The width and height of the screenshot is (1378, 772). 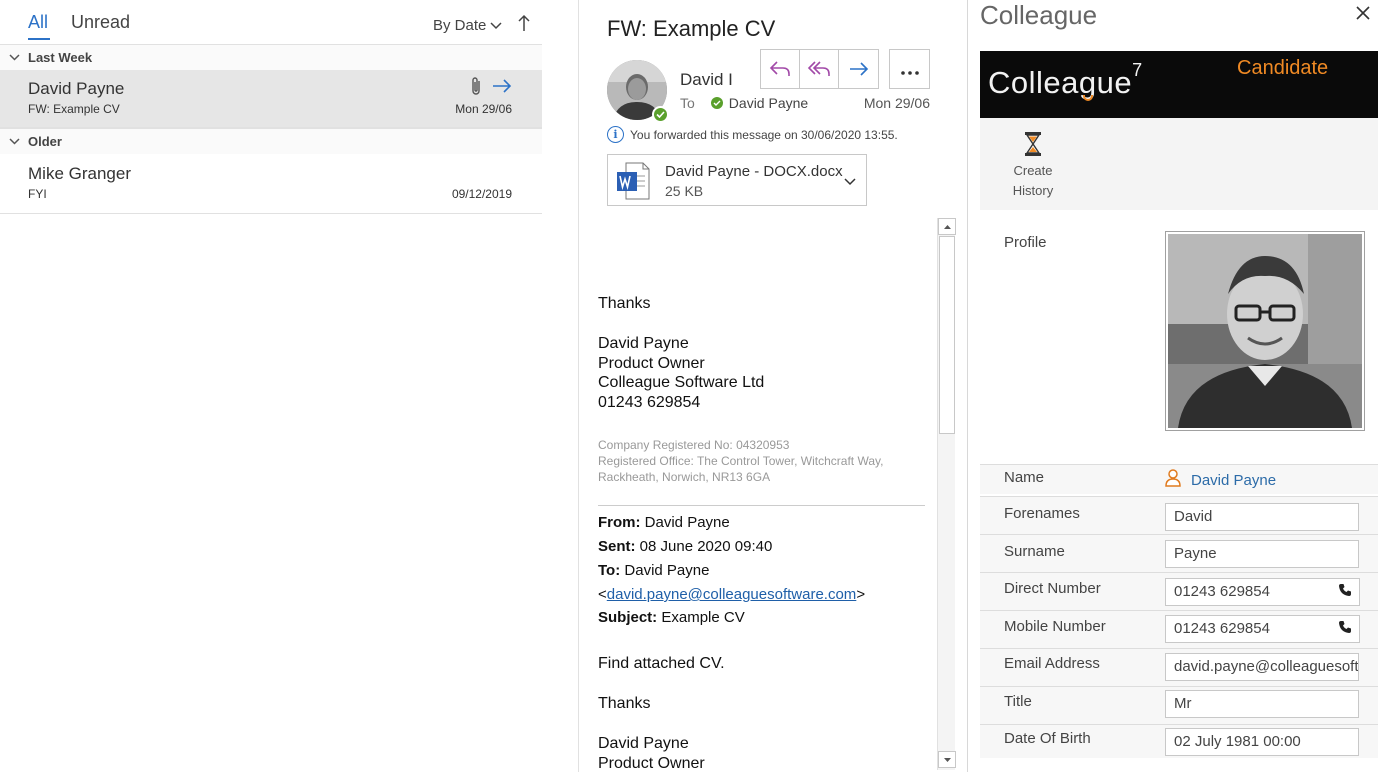 What do you see at coordinates (617, 546) in the screenshot?
I see `sent-label: Sent:` at bounding box center [617, 546].